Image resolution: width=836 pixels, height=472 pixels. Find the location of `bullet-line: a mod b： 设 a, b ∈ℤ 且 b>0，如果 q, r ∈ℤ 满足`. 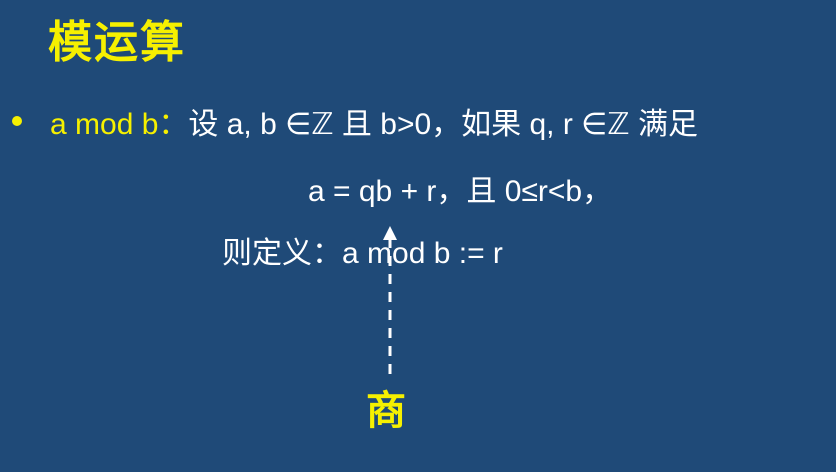

bullet-line: a mod b： 设 a, b ∈ℤ 且 b>0，如果 q, r ∈ℤ 满足 is located at coordinates (354, 121).